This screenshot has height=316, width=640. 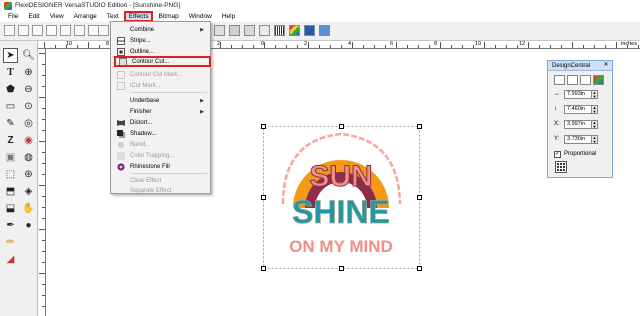 What do you see at coordinates (28, 225) in the screenshot?
I see `fill-color-icon: ●` at bounding box center [28, 225].